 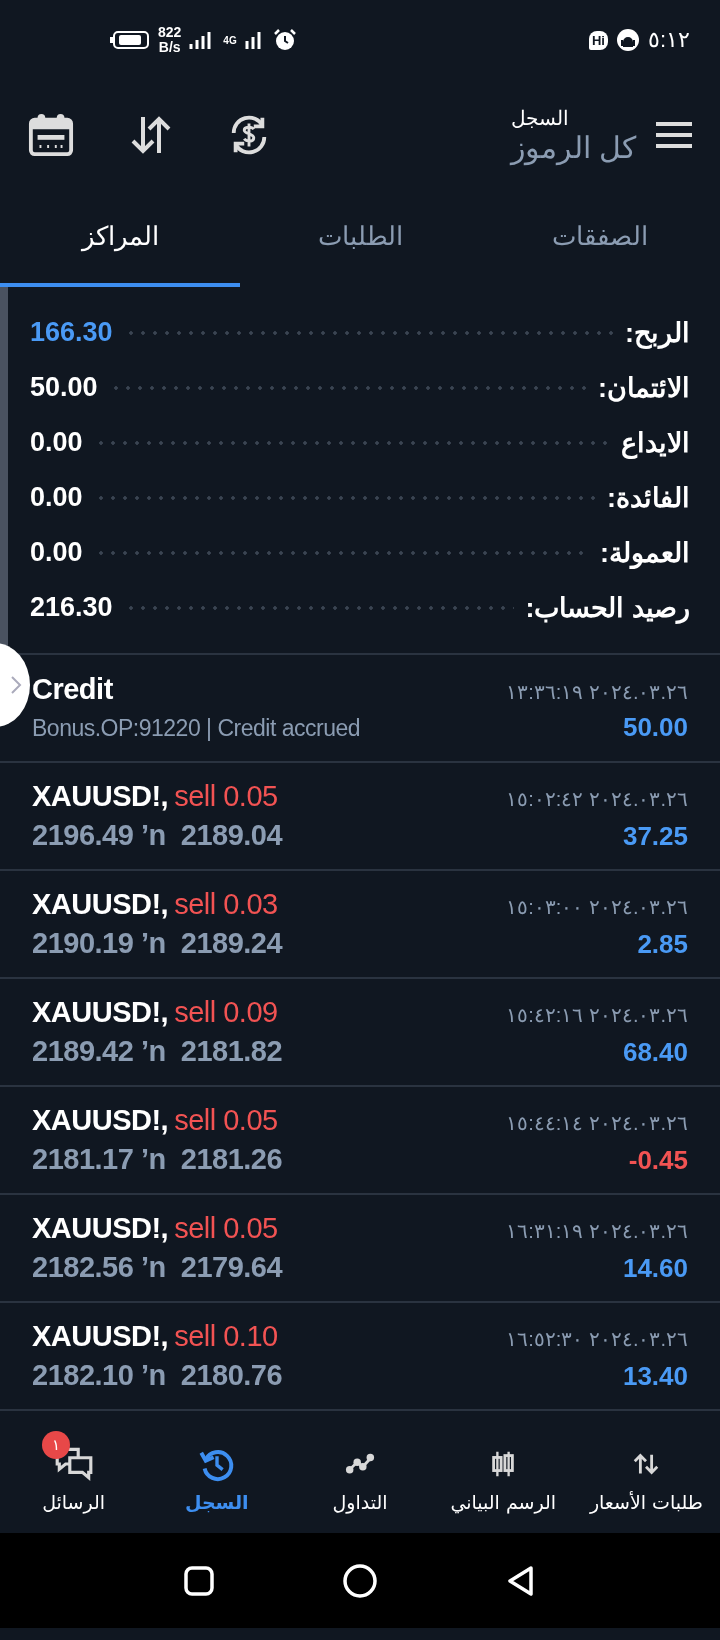 I want to click on network-type: 4G, so click(x=230, y=40).